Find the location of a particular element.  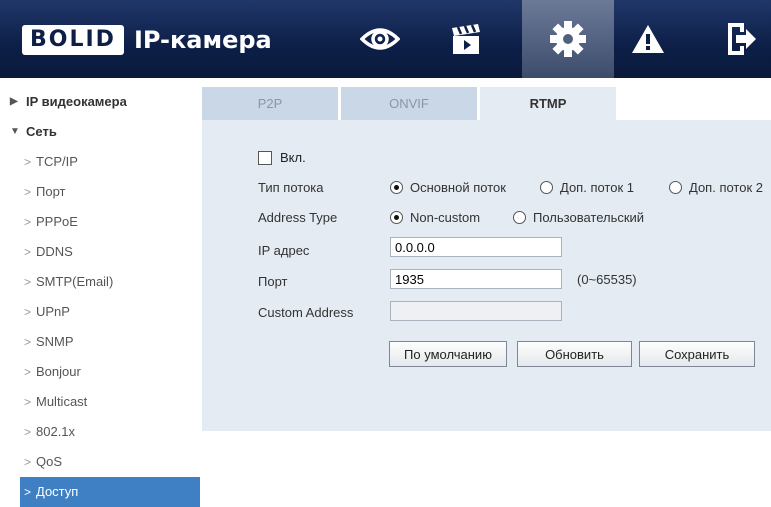

enable-checkbox: Вкл. is located at coordinates (282, 157).